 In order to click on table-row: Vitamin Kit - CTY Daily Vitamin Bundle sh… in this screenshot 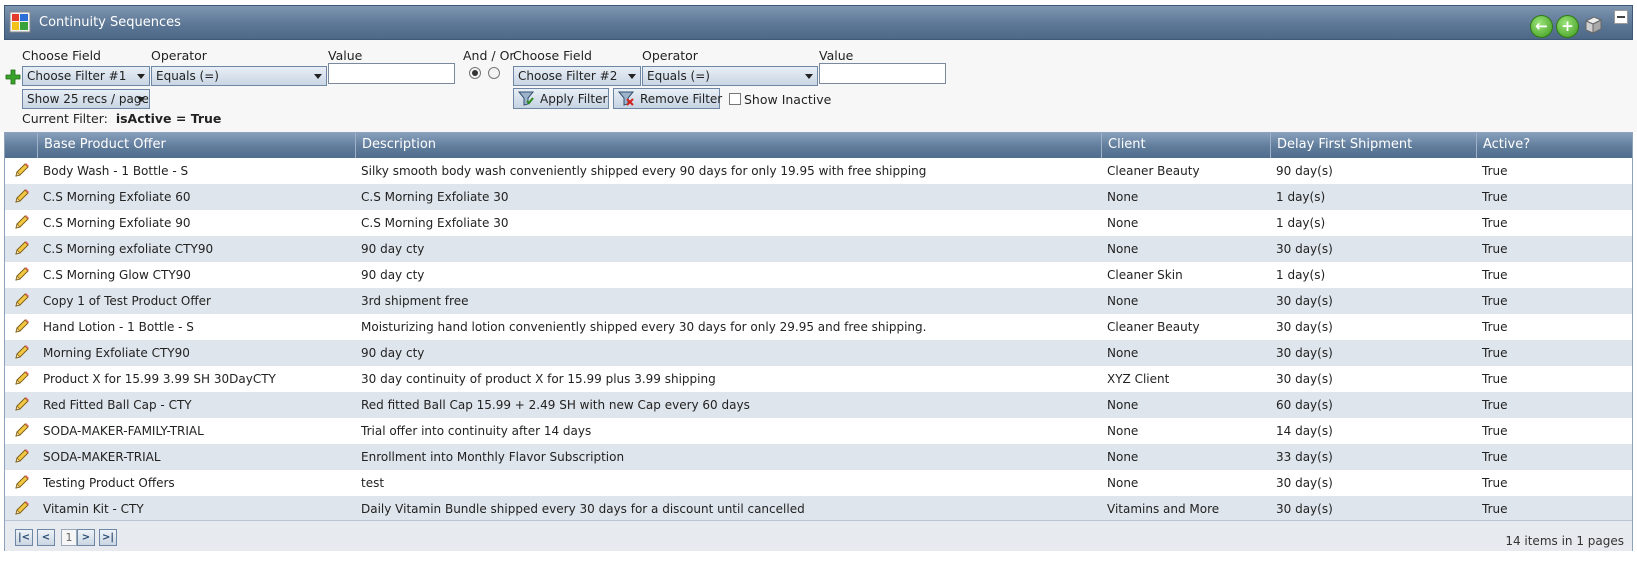, I will do `click(818, 509)`.